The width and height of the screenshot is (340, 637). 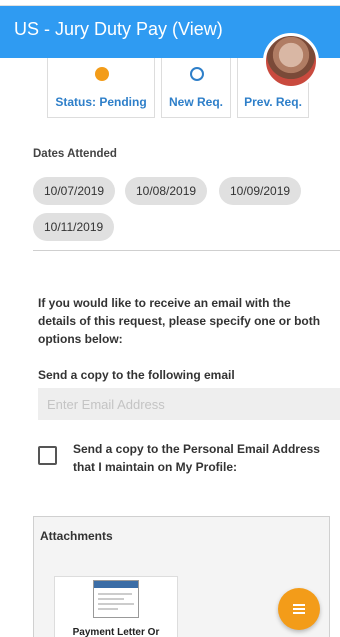 I want to click on new-circle-icon, so click(x=197, y=74).